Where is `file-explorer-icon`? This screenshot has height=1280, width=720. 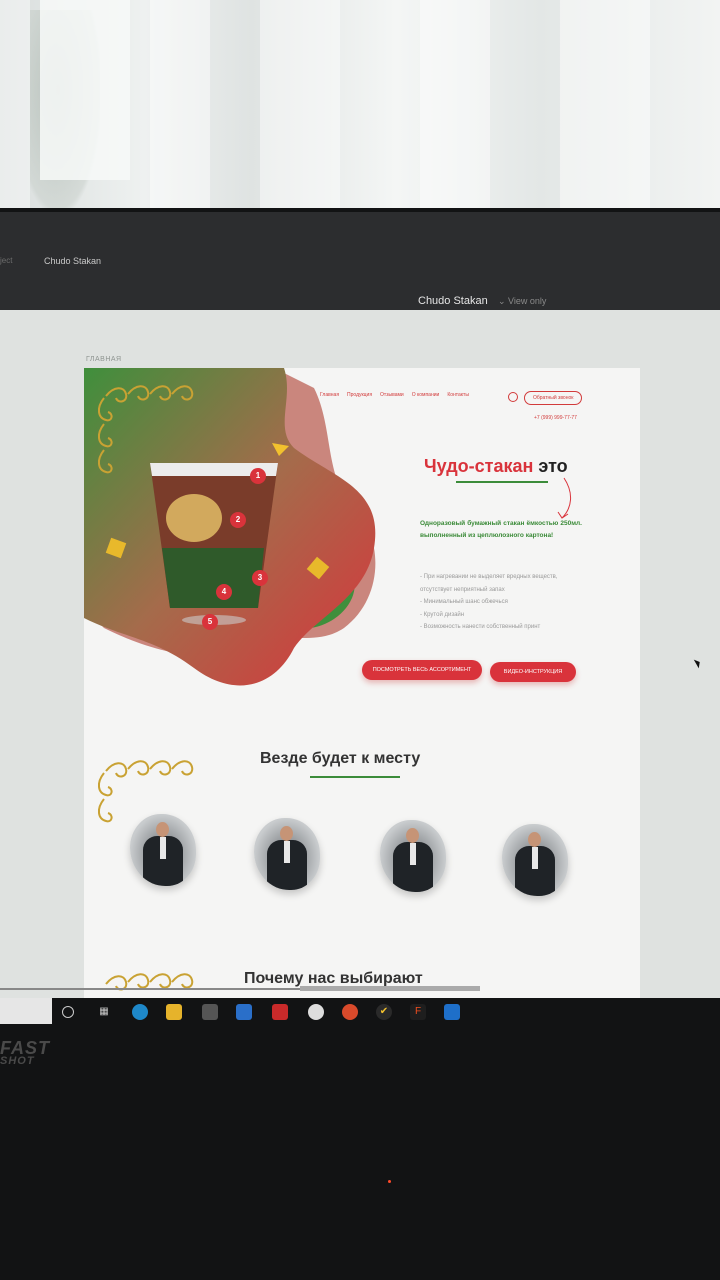 file-explorer-icon is located at coordinates (174, 1012).